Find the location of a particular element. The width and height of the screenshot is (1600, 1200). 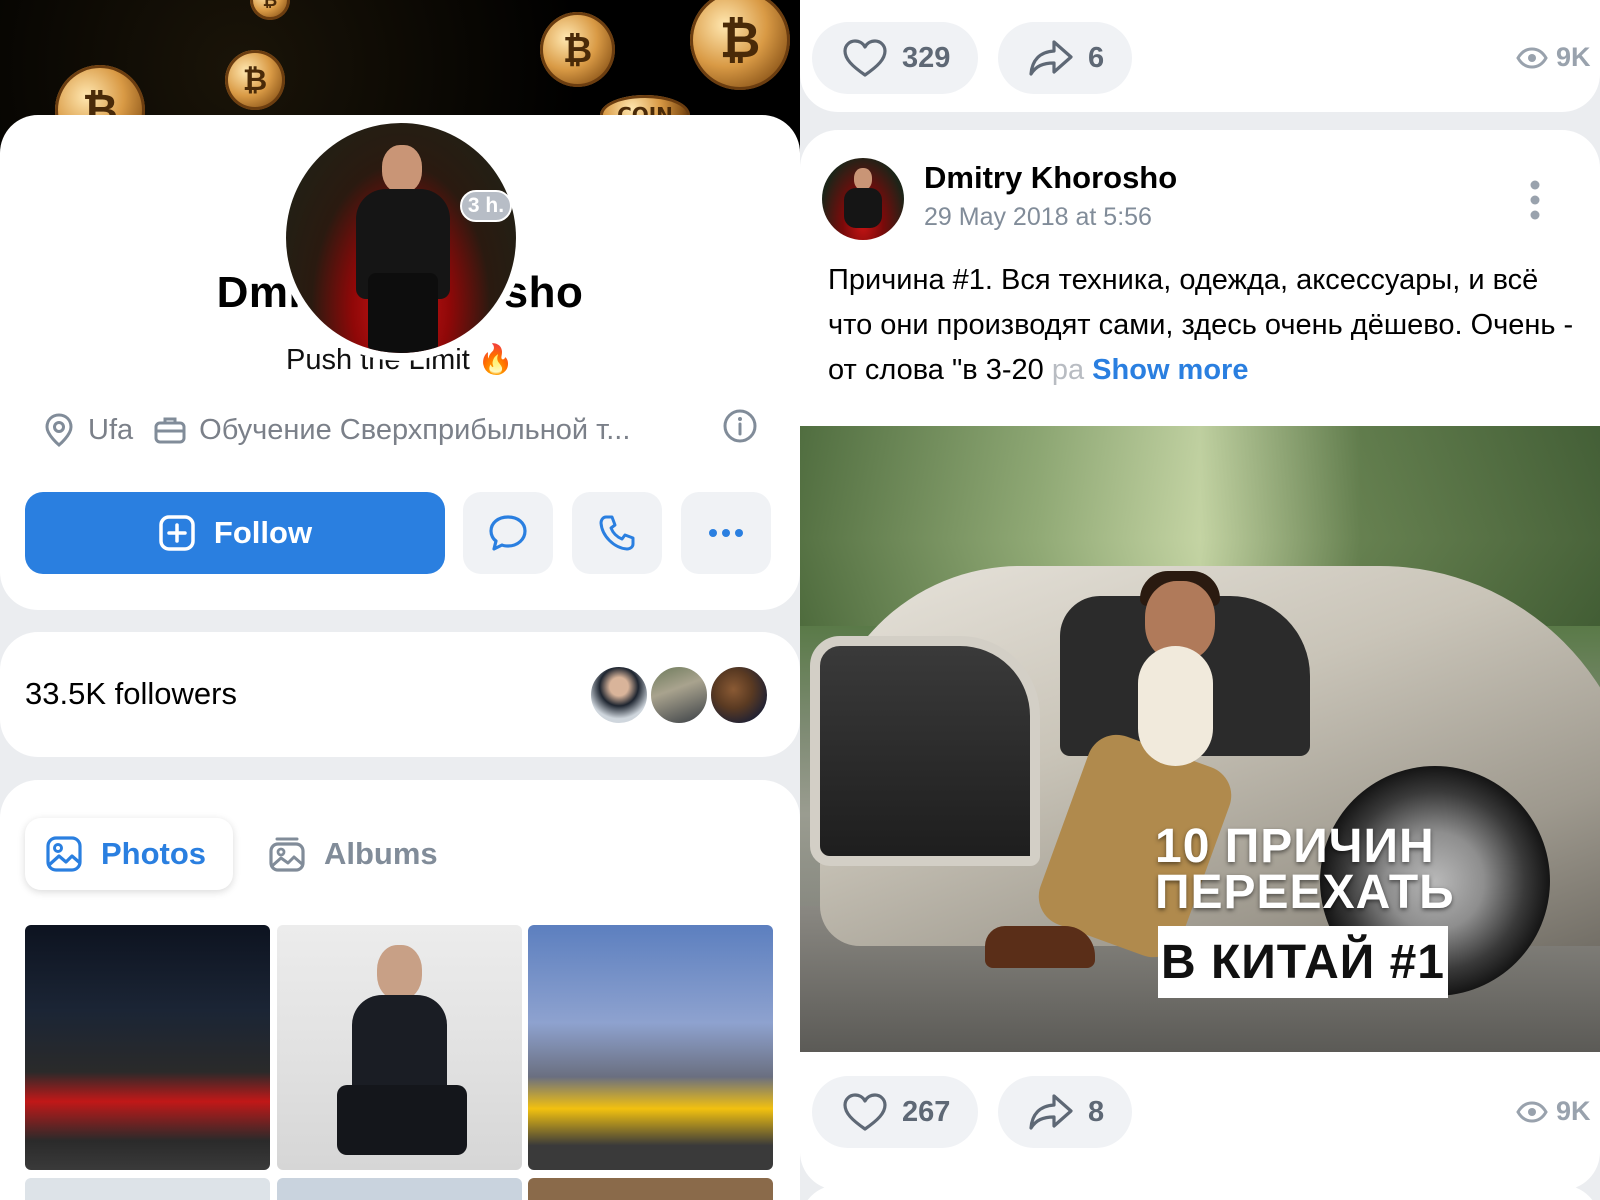

post-body-fade: ра is located at coordinates (1068, 370).